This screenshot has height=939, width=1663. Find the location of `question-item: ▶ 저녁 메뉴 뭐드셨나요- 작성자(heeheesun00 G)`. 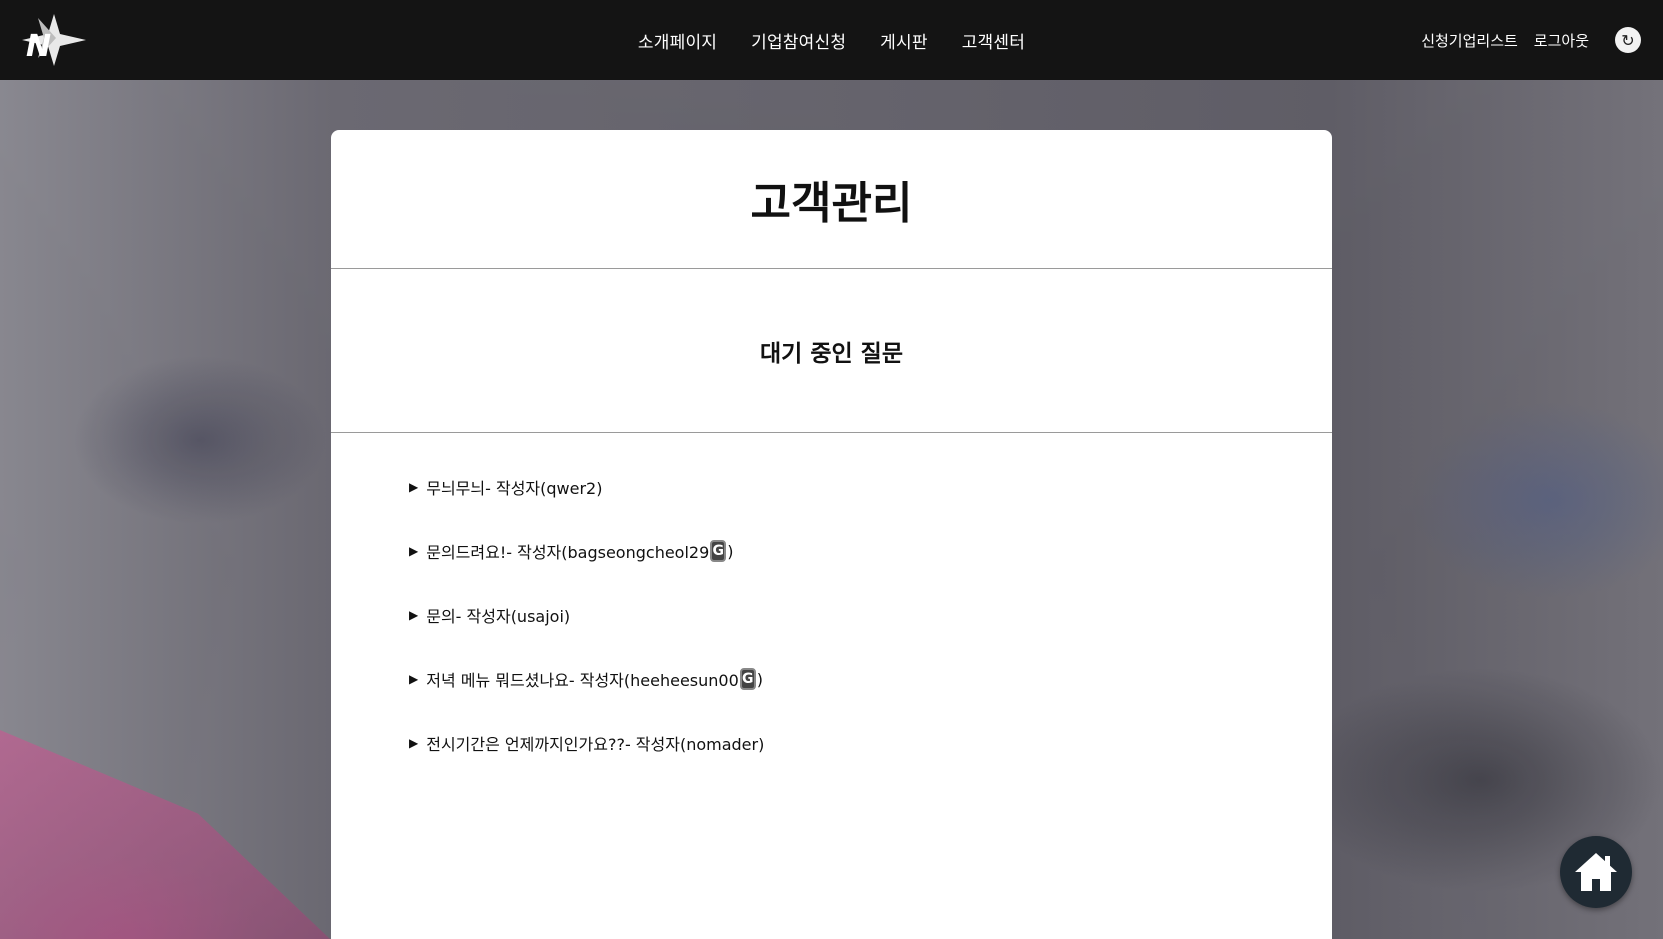

question-item: ▶ 저녁 메뉴 뭐드셨나요- 작성자(heeheesun00 G) is located at coordinates (870, 679).